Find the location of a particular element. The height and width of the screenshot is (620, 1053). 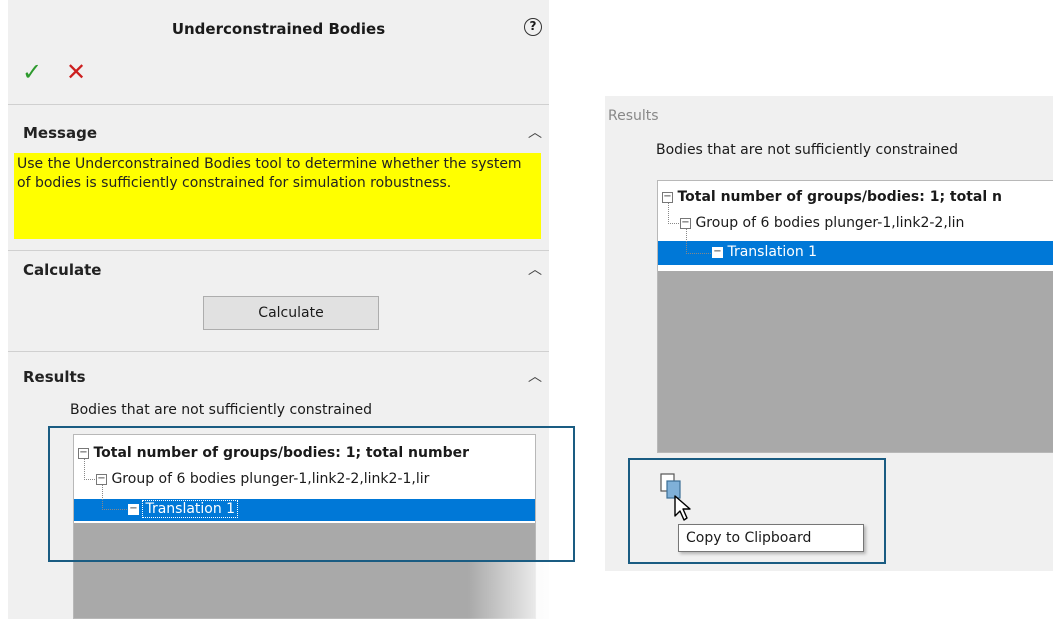

message-section-title: Message is located at coordinates (60, 133).